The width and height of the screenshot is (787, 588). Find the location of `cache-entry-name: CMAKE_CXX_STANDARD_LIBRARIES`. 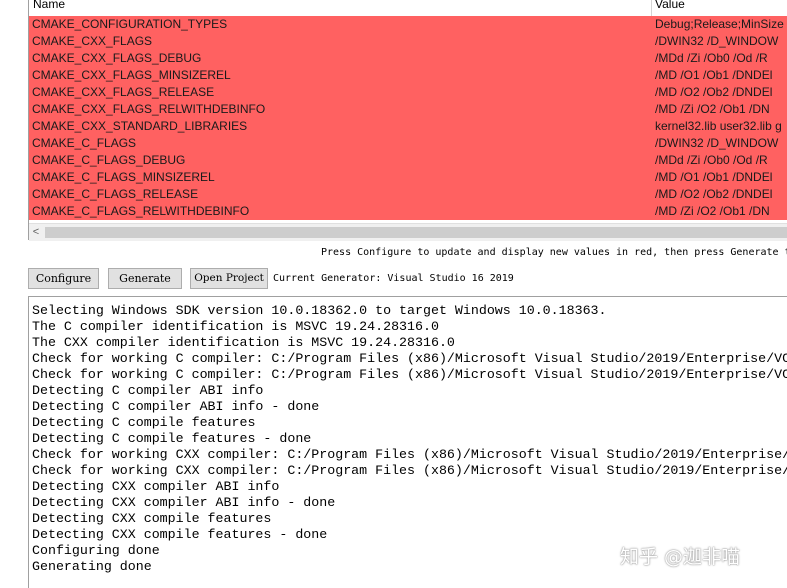

cache-entry-name: CMAKE_CXX_STANDARD_LIBRARIES is located at coordinates (140, 126).